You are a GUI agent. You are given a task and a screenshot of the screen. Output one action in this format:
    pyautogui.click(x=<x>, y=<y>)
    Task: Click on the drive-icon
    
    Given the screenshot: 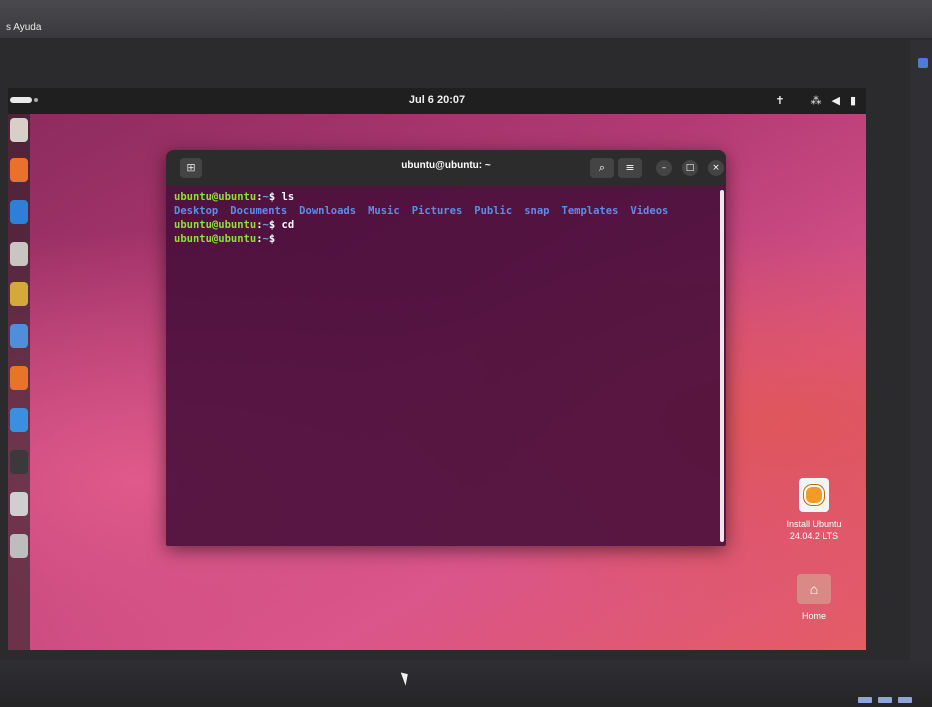 What is the action you would take?
    pyautogui.click(x=19, y=504)
    